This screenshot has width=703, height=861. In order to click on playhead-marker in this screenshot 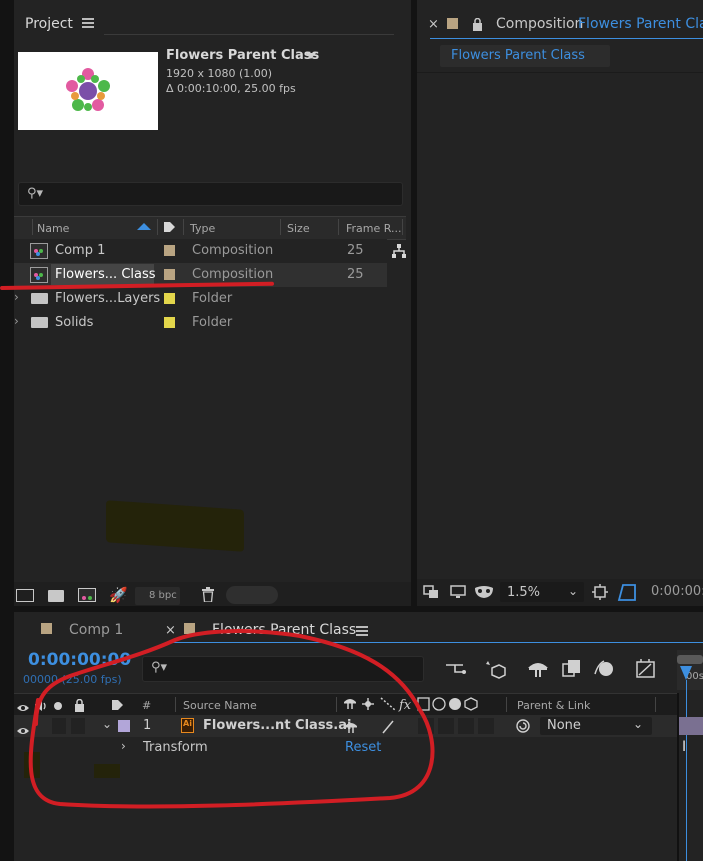, I will do `click(686, 673)`.